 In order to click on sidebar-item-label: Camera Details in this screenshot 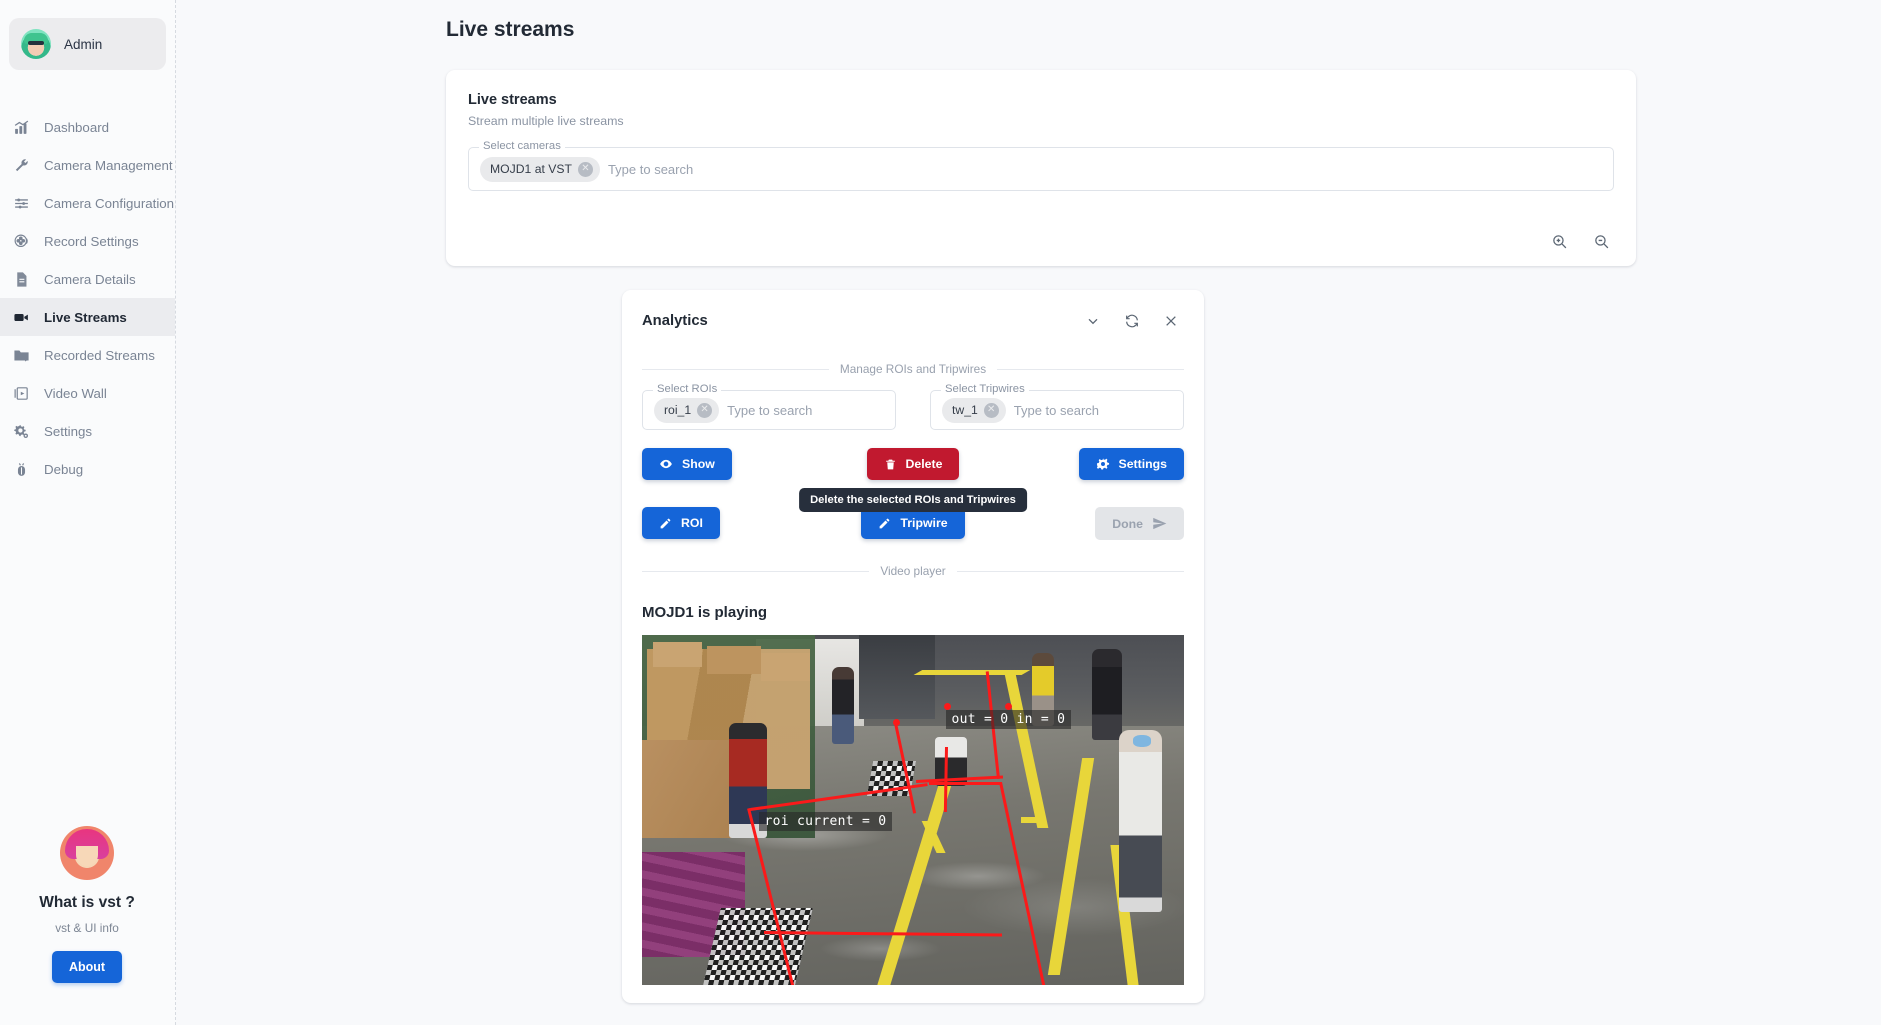, I will do `click(90, 279)`.